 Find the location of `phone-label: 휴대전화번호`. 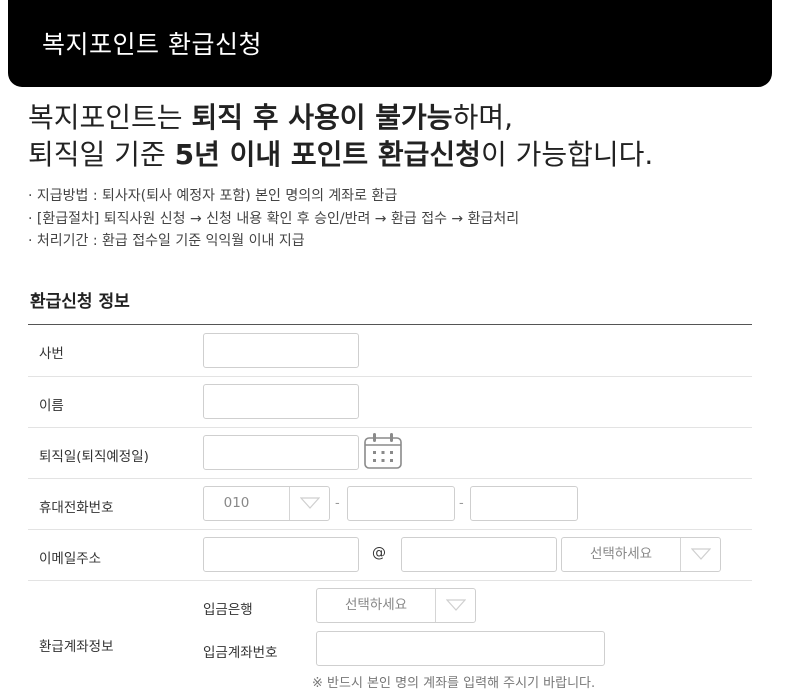

phone-label: 휴대전화번호 is located at coordinates (76, 508).